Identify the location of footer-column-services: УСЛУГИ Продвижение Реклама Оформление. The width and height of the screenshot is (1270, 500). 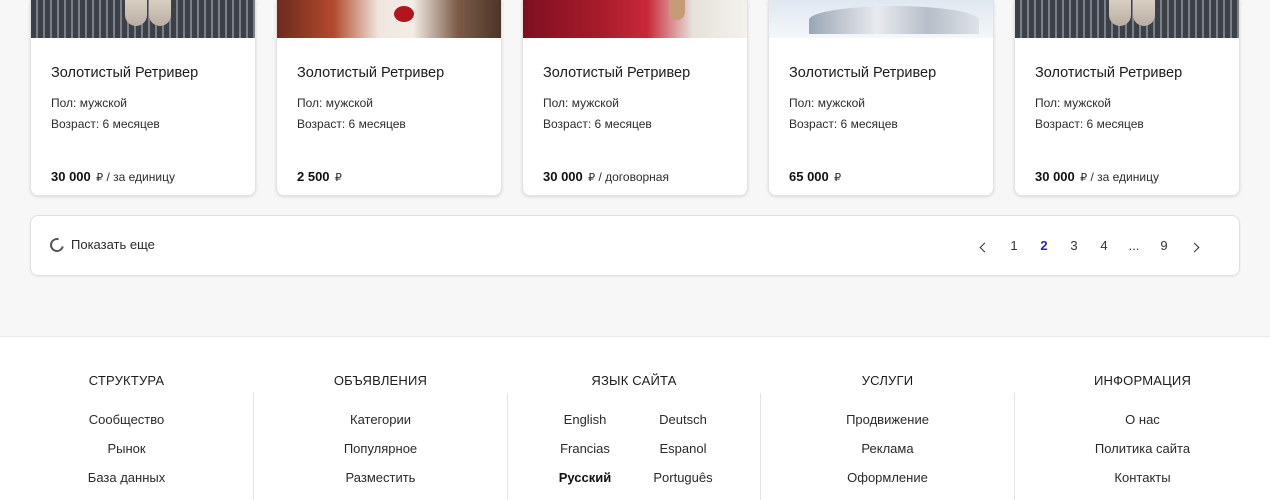
(887, 418).